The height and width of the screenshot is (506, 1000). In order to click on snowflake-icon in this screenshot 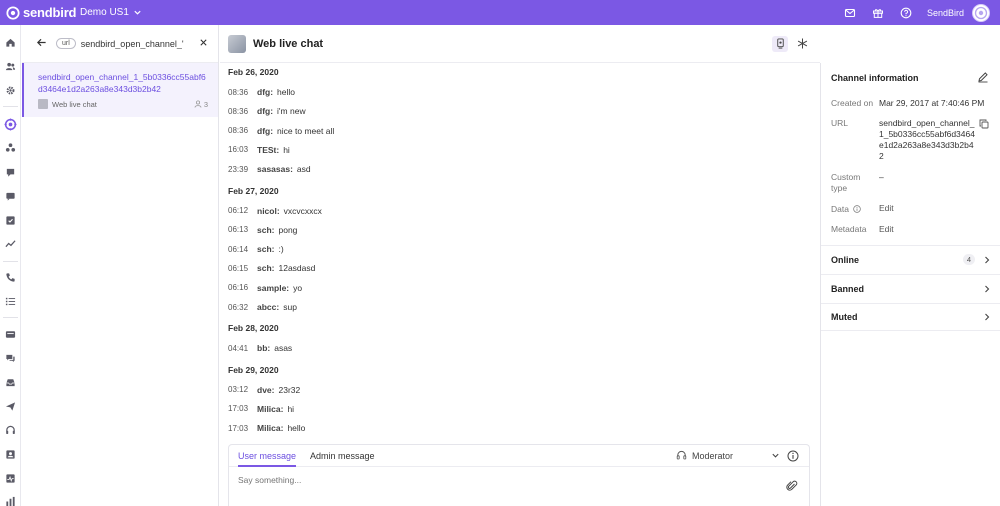, I will do `click(802, 43)`.